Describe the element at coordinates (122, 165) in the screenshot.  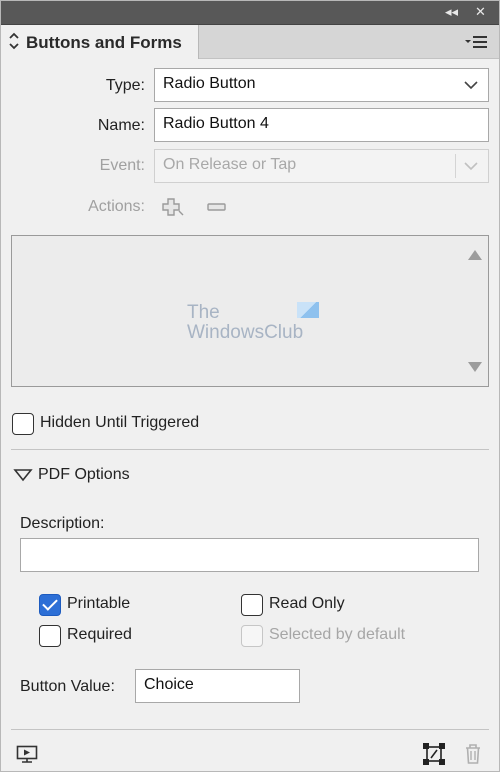
I see `event-label: Event:` at that location.